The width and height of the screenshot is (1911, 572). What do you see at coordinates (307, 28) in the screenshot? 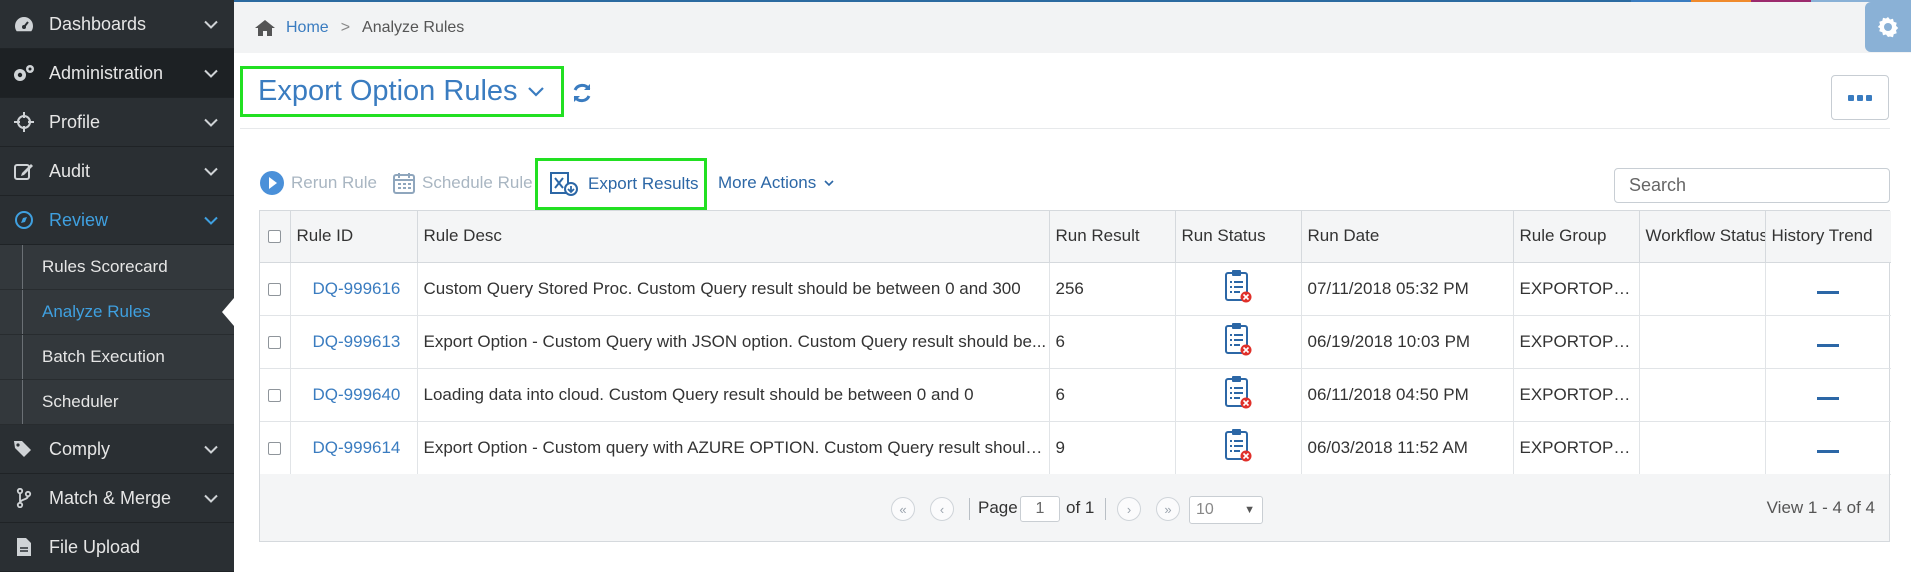
I see `breadcrumb-home-link: Home` at bounding box center [307, 28].